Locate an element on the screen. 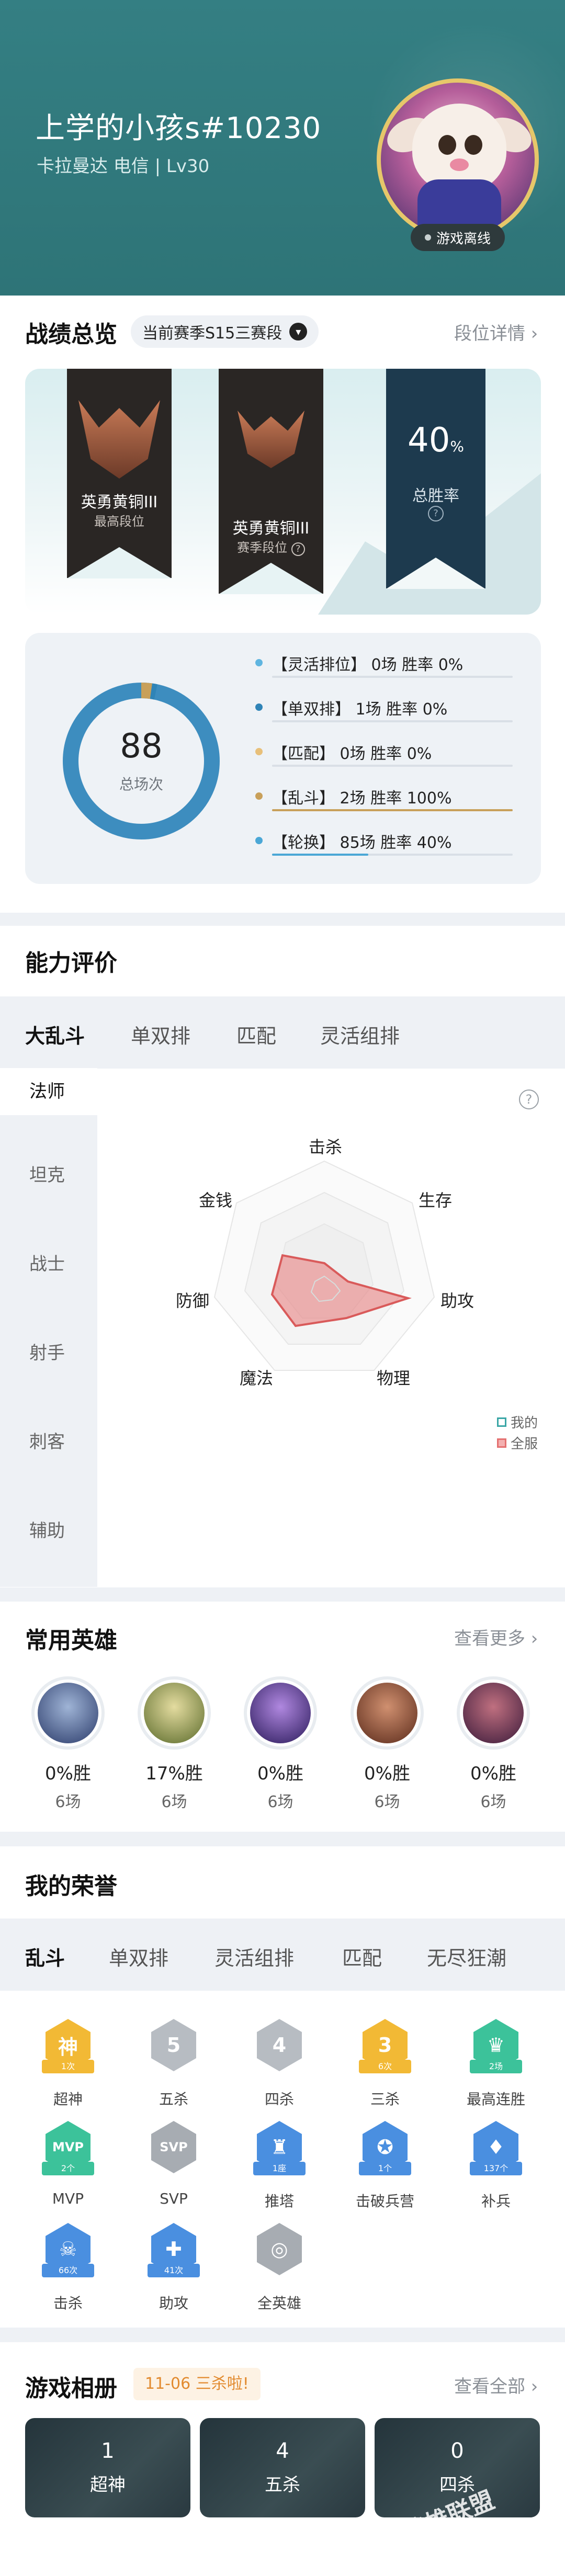 Image resolution: width=565 pixels, height=2576 pixels. honor-badge: ♜ 1座 推塔 is located at coordinates (279, 2166).